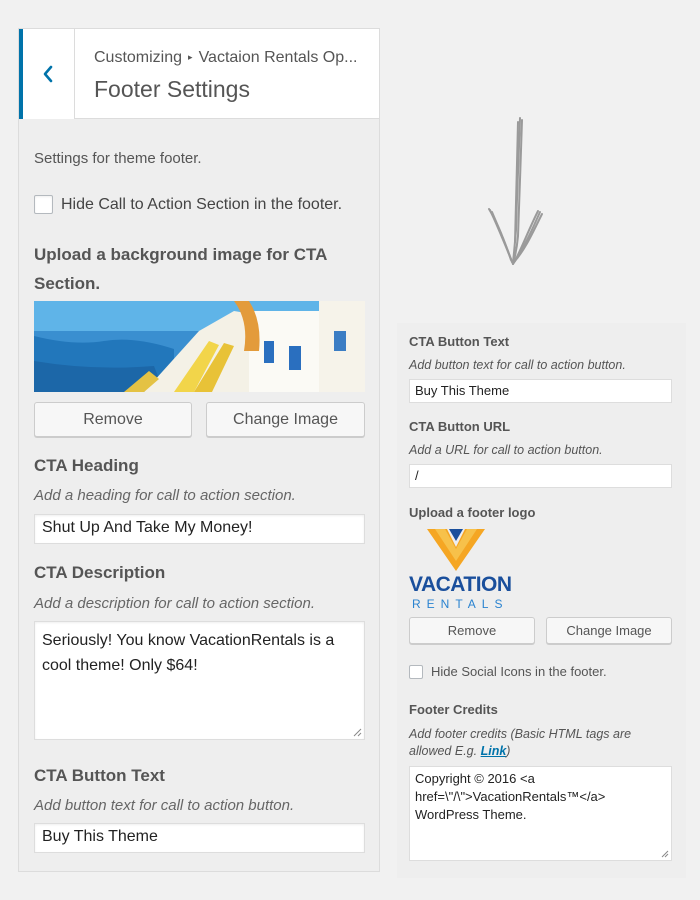  What do you see at coordinates (540, 476) in the screenshot?
I see `rp-cta-button-url-input: /` at bounding box center [540, 476].